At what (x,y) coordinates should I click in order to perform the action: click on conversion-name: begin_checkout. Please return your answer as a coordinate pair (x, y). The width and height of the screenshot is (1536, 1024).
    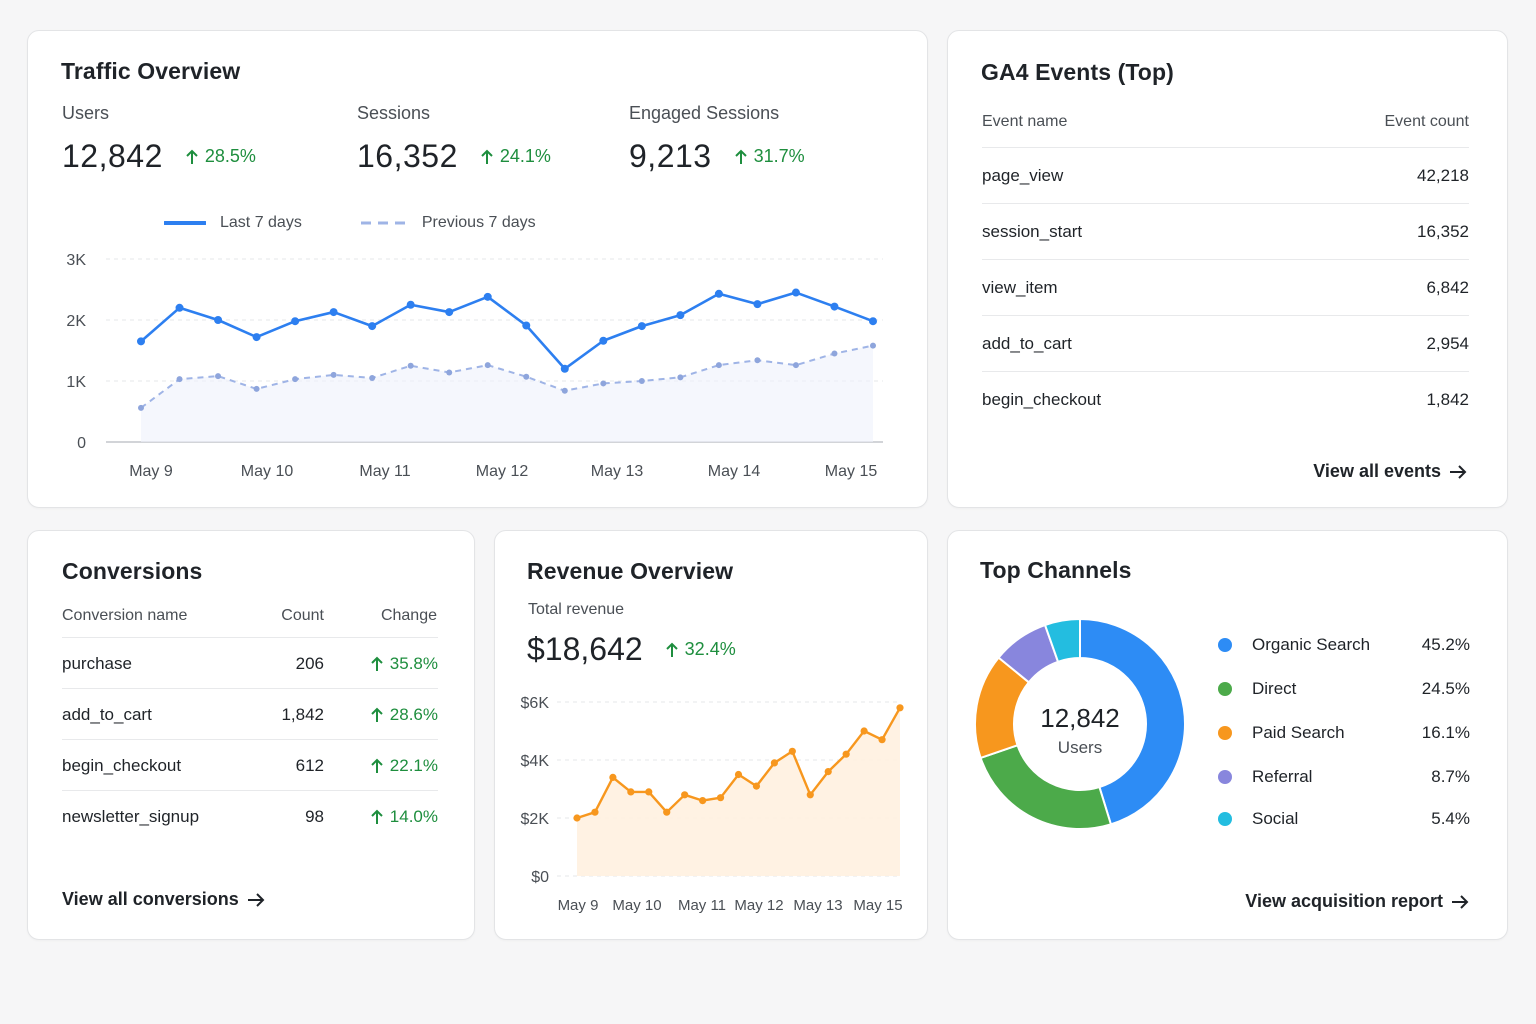
    Looking at the image, I should click on (122, 765).